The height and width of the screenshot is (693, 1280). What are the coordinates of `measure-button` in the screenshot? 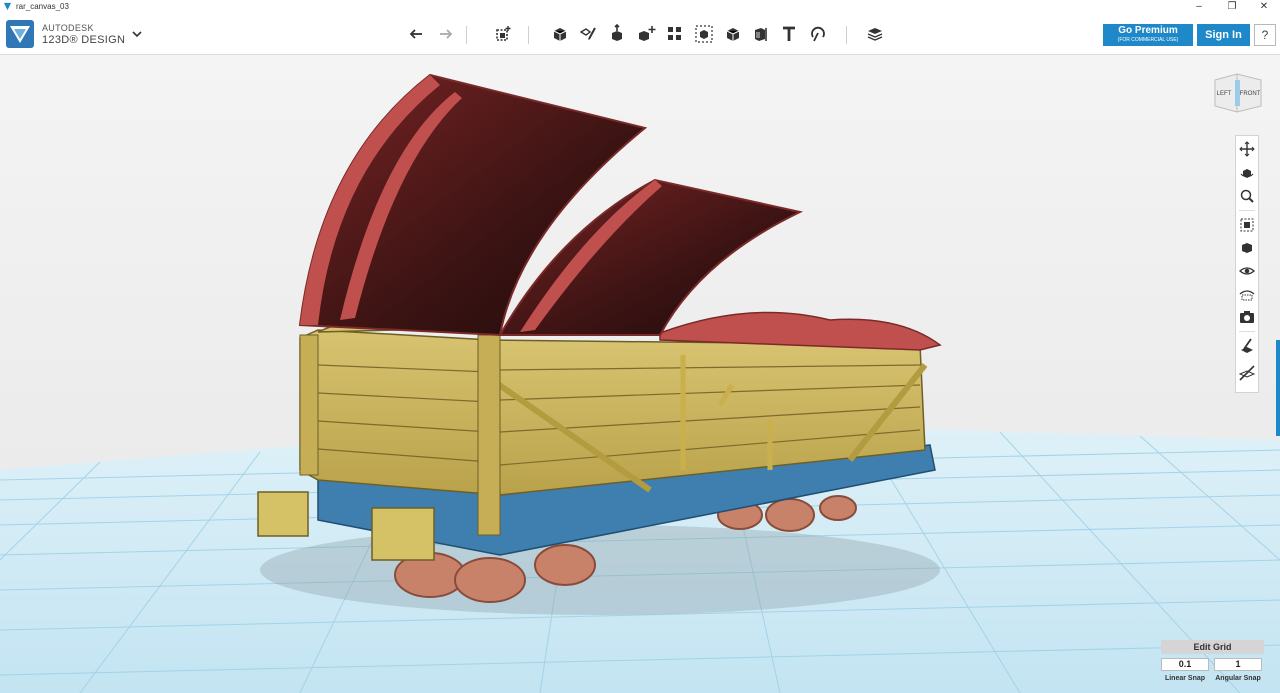 It's located at (761, 34).